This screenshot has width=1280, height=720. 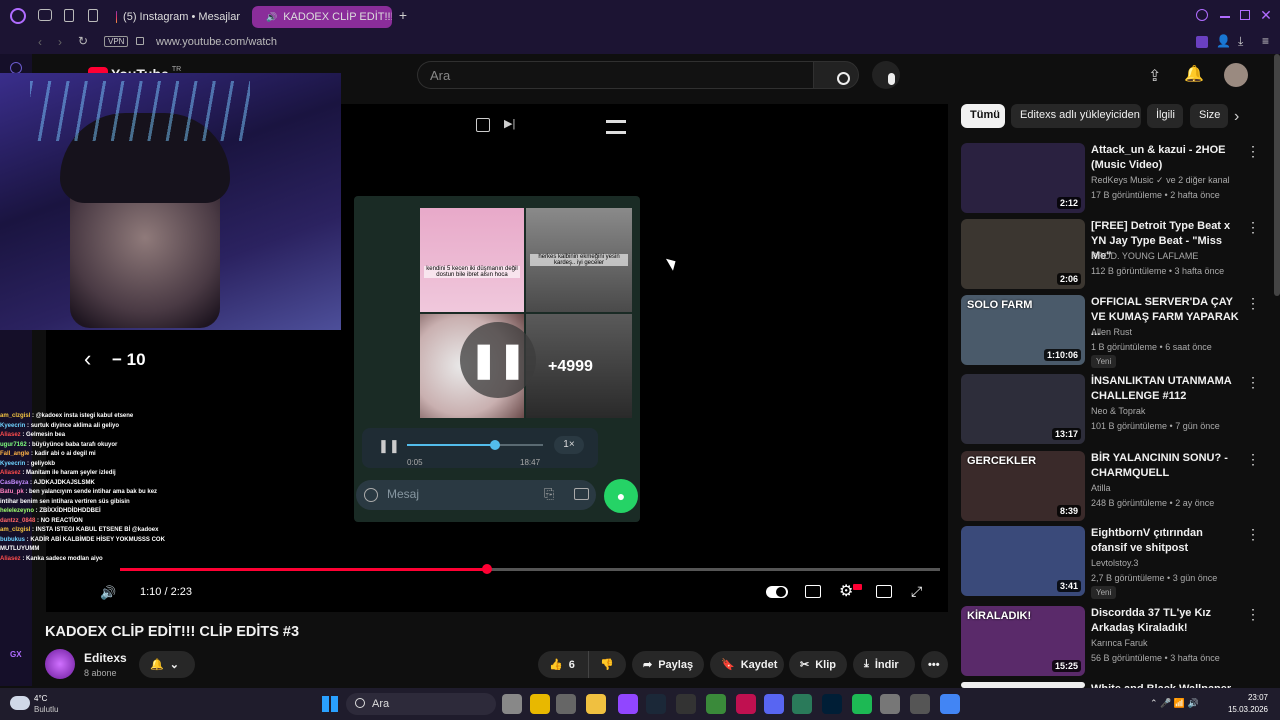 I want to click on tab-youtube-active: 🔊 KADOEX CLİP EDİT!!! C, so click(x=322, y=17).